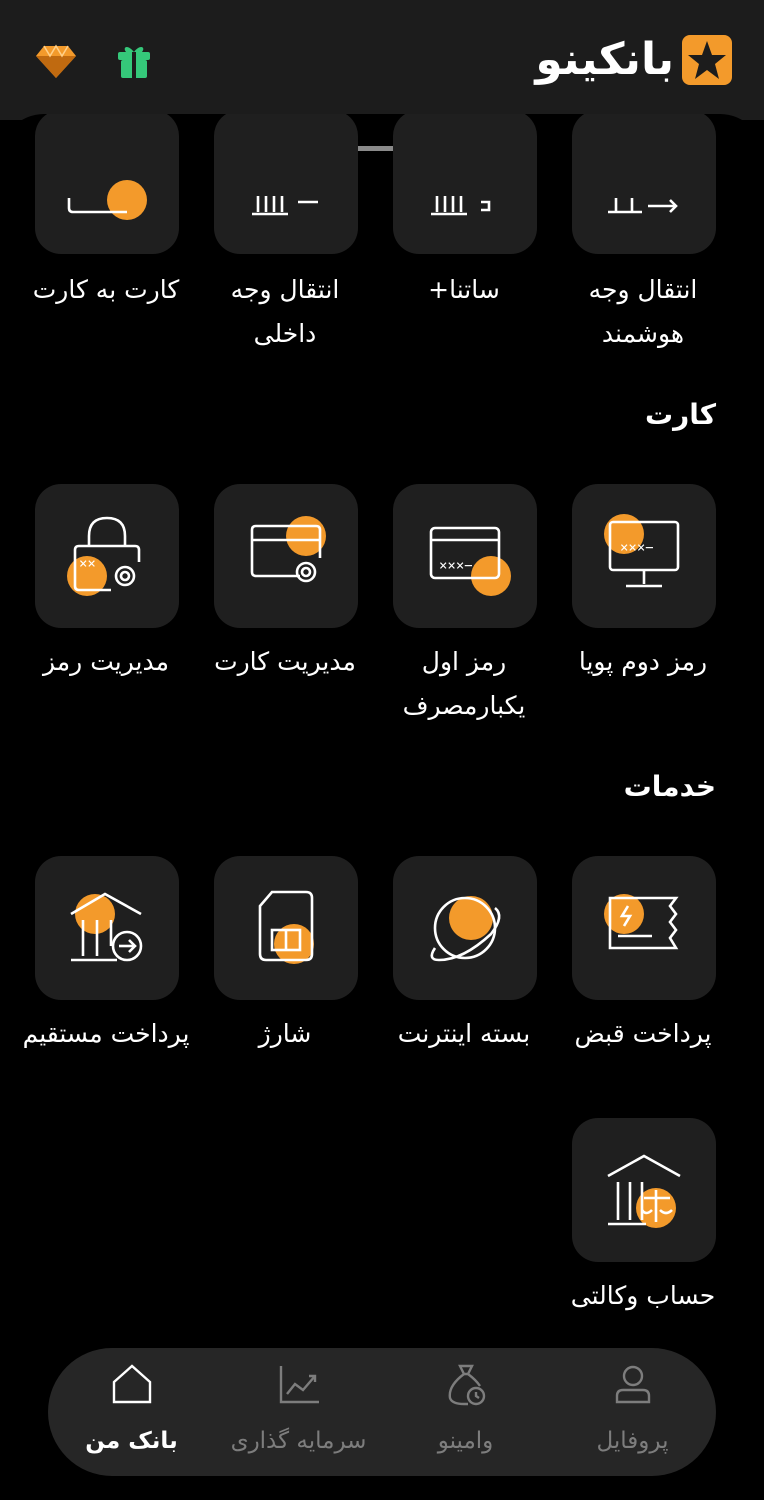 The height and width of the screenshot is (1500, 764). Describe the element at coordinates (604, 59) in the screenshot. I see `logo-text: بانکینو` at that location.